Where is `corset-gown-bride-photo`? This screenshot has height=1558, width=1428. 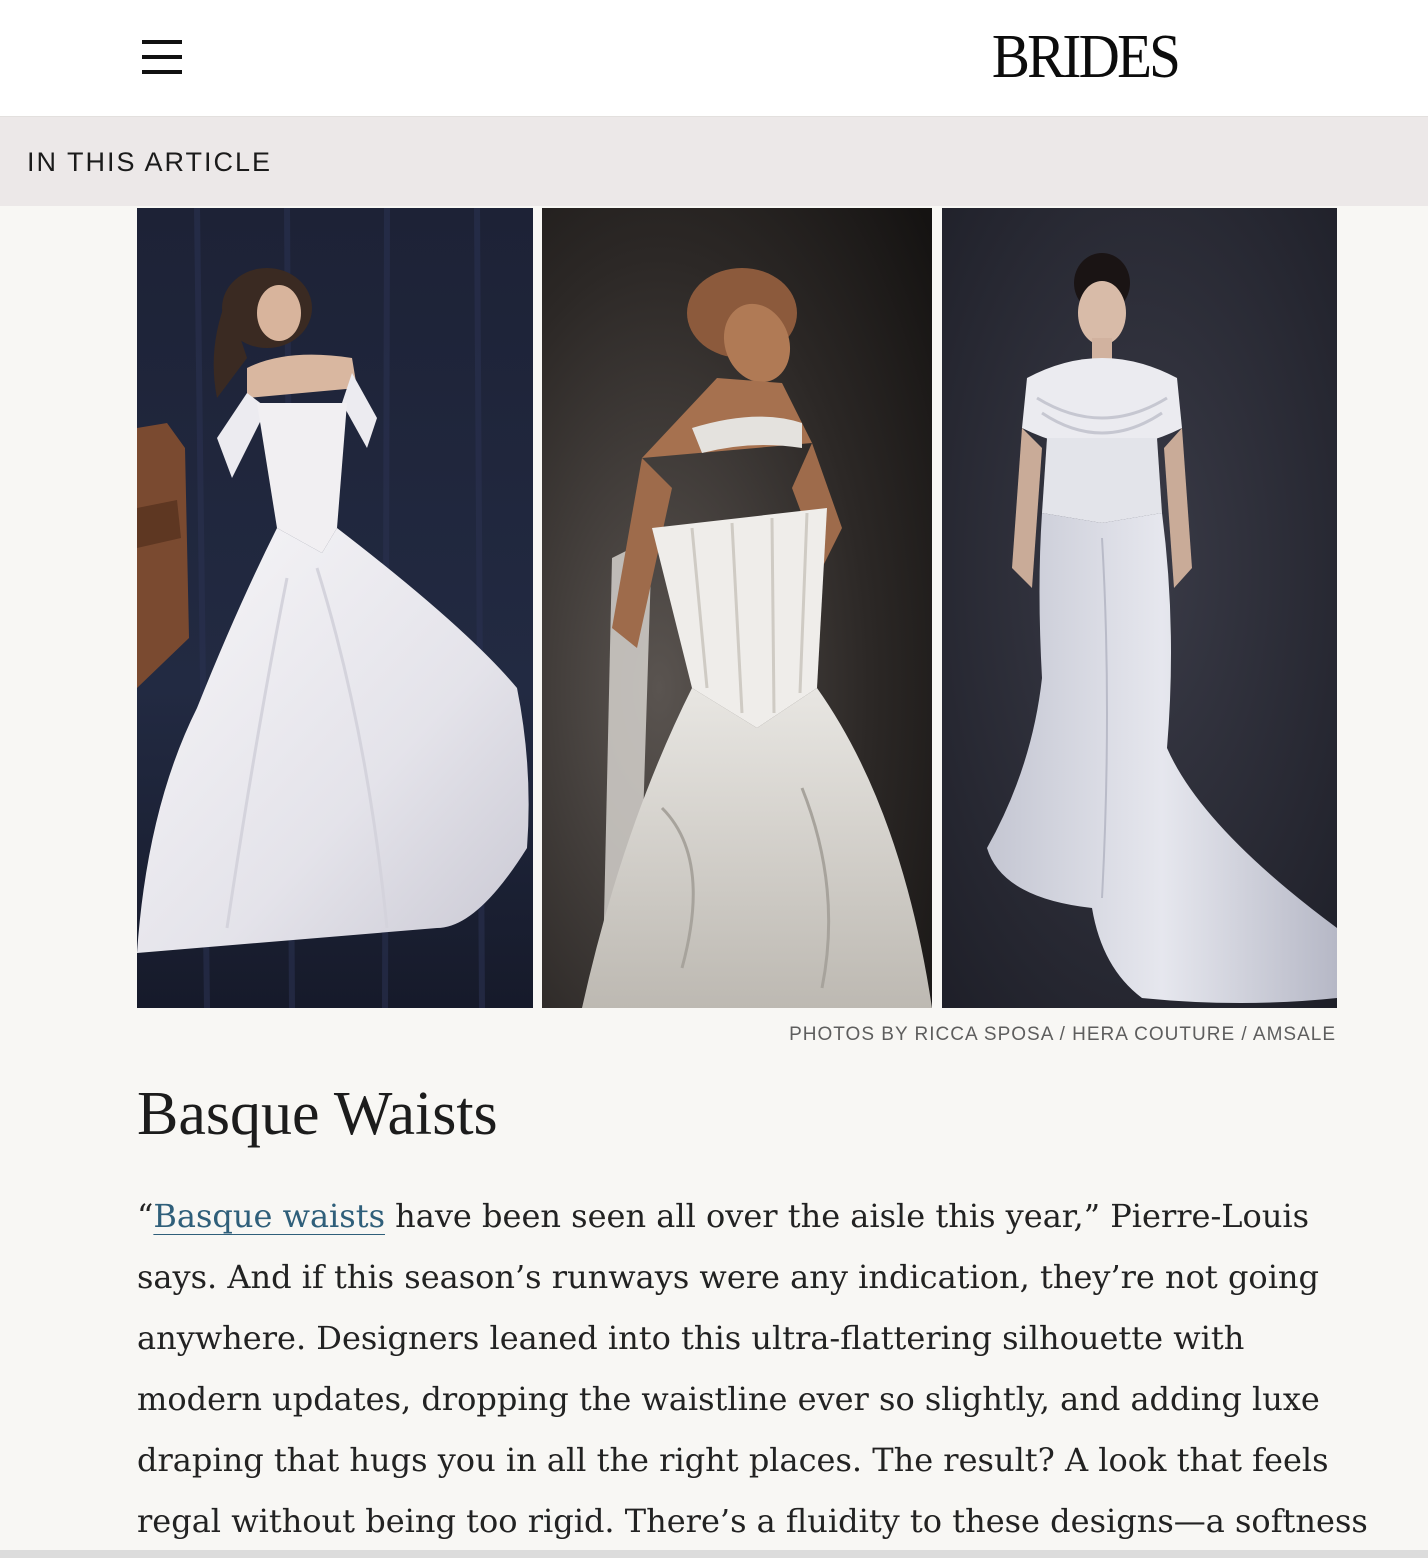 corset-gown-bride-photo is located at coordinates (737, 608).